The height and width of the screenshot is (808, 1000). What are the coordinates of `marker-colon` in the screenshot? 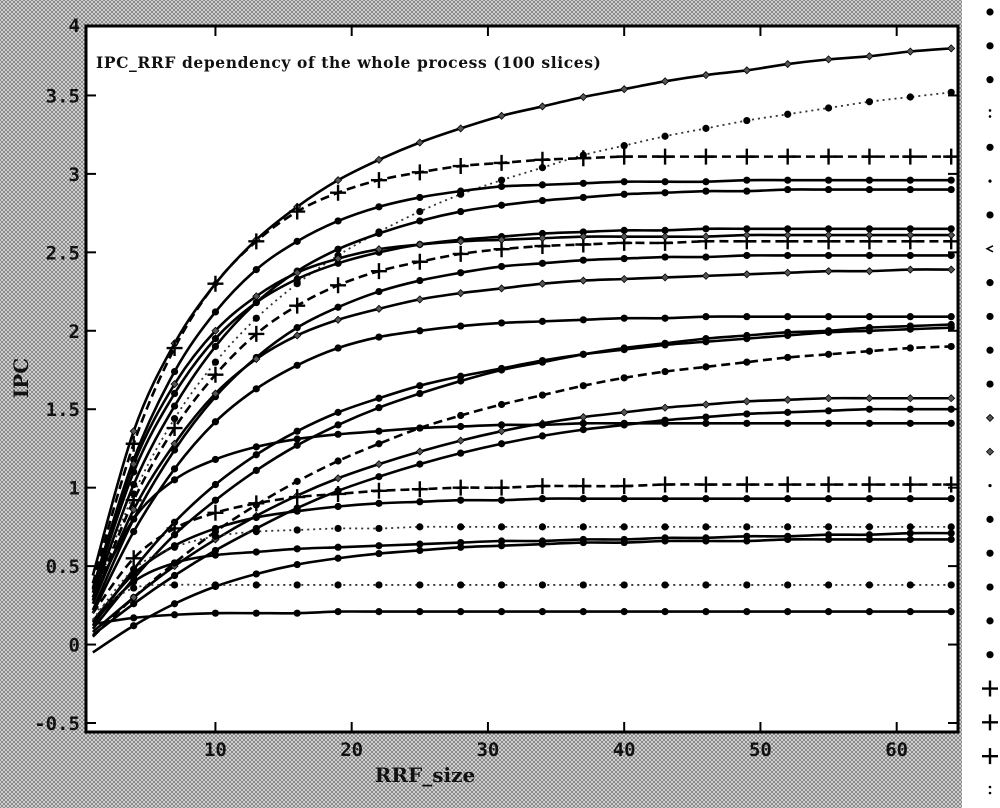 It's located at (990, 790).